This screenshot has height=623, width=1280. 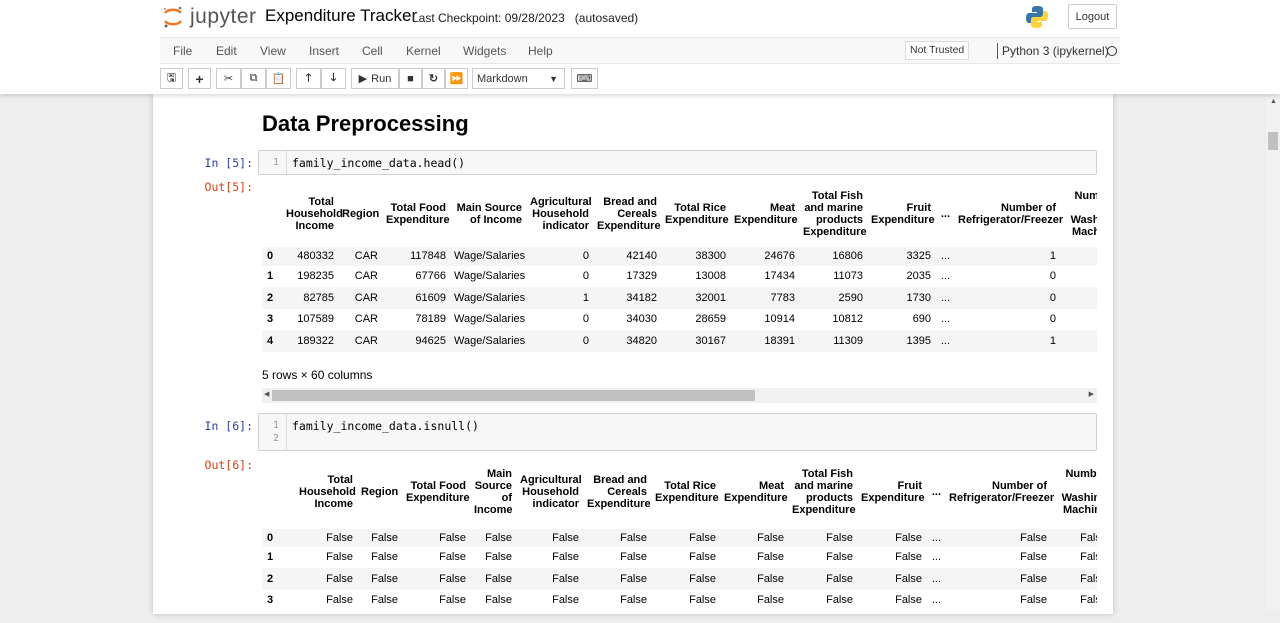 I want to click on table-cell: 42140, so click(x=641, y=256).